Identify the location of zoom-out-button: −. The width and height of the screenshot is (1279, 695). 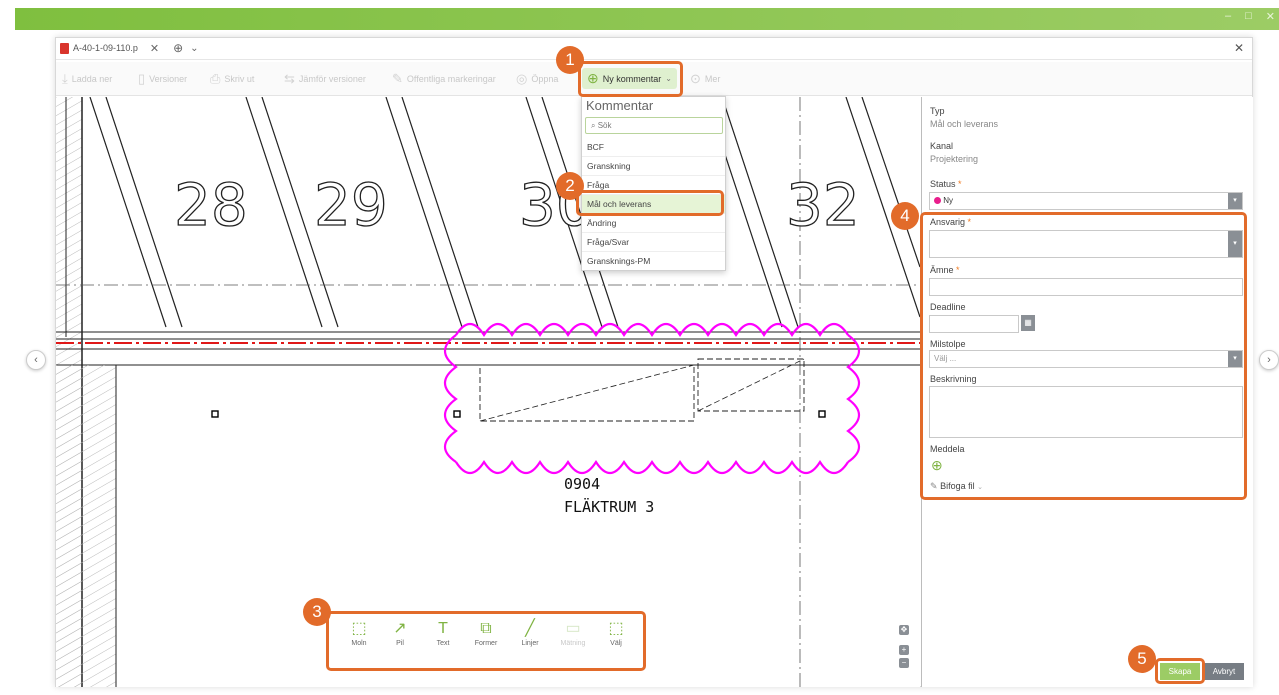
(904, 663).